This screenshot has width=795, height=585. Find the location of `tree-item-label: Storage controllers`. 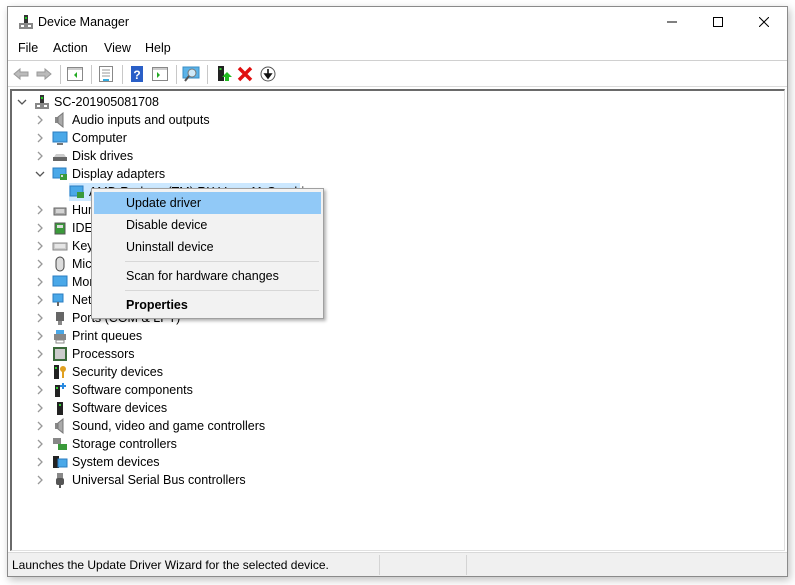

tree-item-label: Storage controllers is located at coordinates (124, 444).